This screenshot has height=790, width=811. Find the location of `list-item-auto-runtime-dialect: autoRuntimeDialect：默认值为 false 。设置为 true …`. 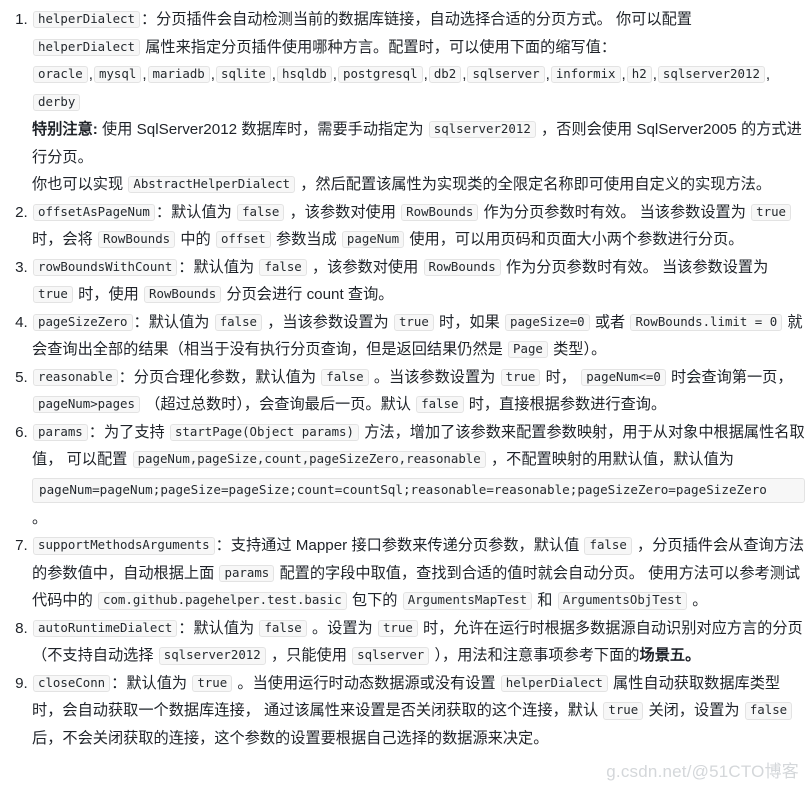

list-item-auto-runtime-dialect: autoRuntimeDialect：默认值为 false 。设置为 true … is located at coordinates (418, 642).